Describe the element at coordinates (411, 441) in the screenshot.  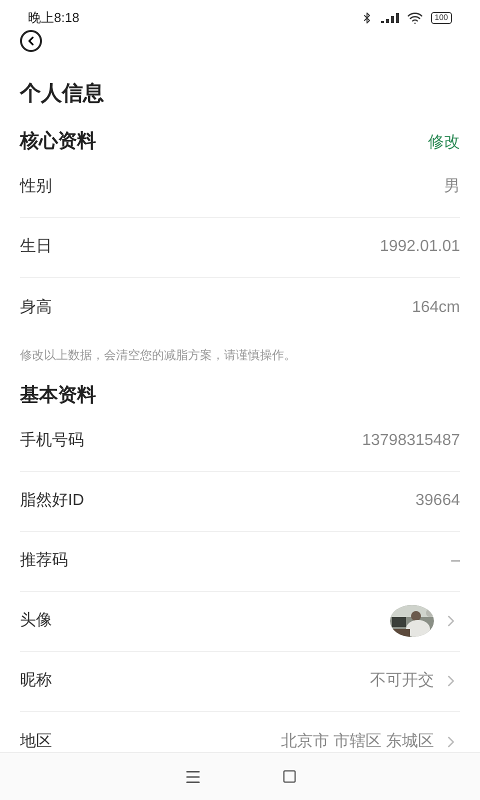
I see `row-value: 13798315487` at that location.